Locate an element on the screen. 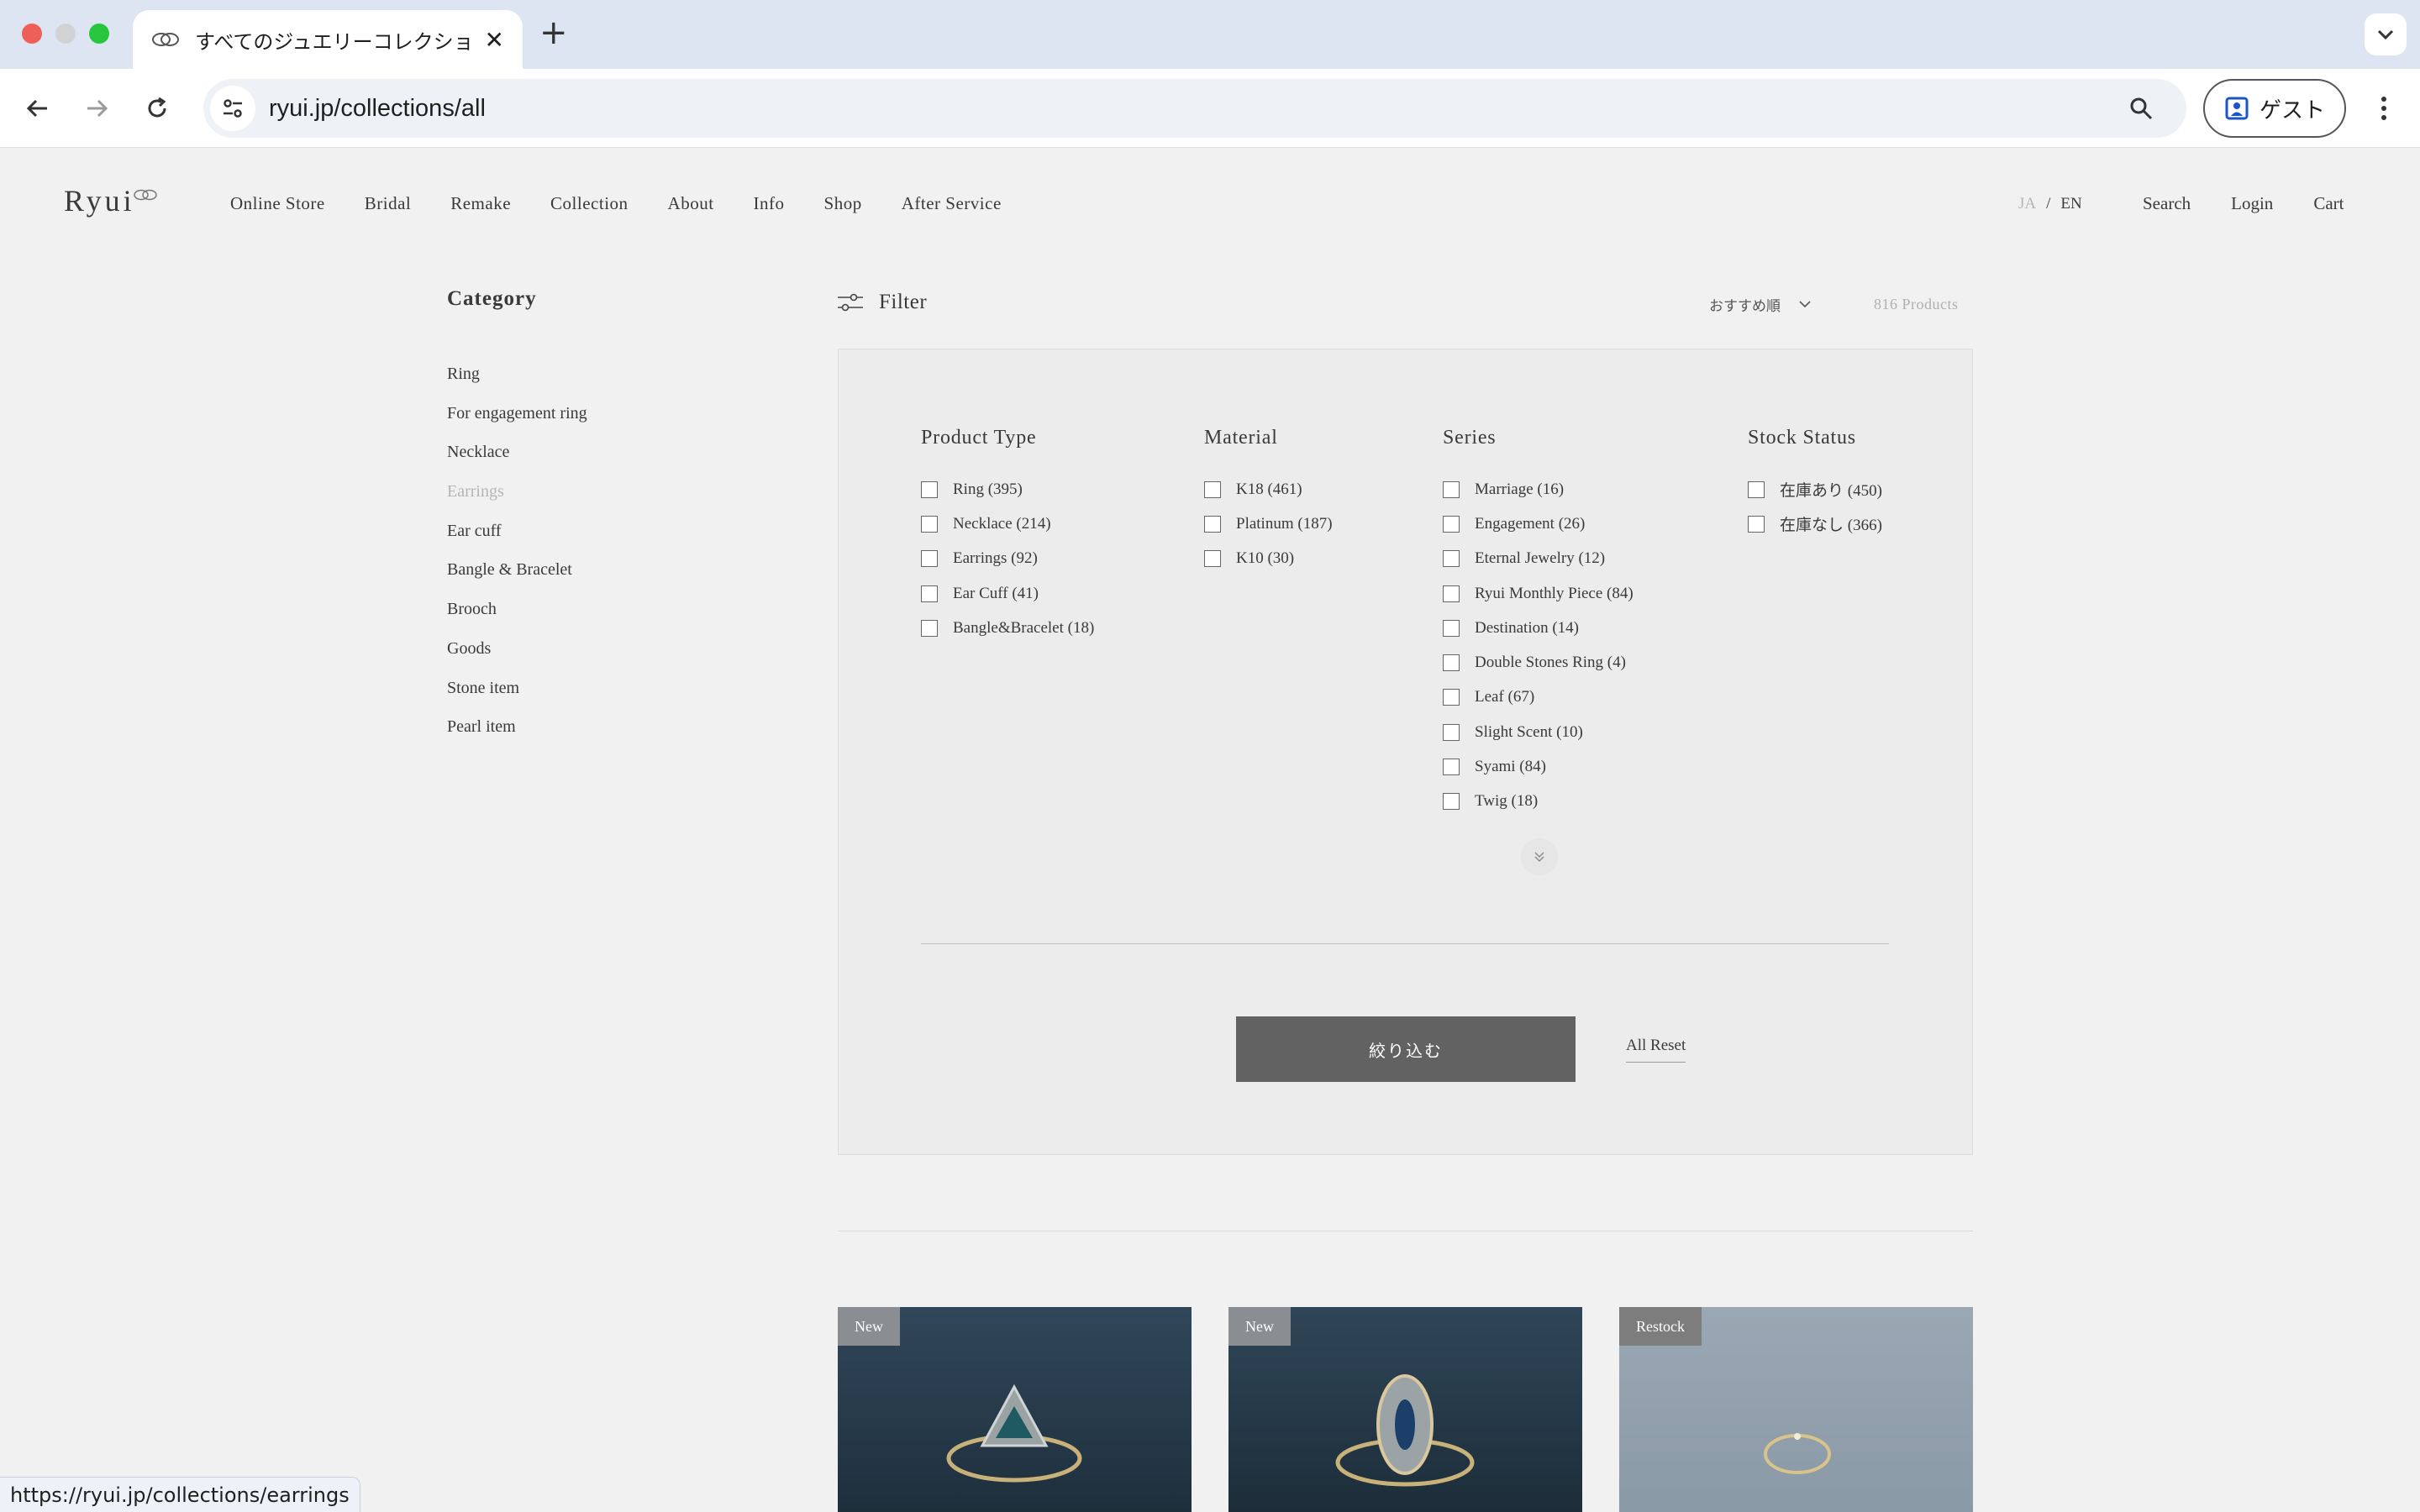  filter-option-label: Destination (14) is located at coordinates (1528, 627).